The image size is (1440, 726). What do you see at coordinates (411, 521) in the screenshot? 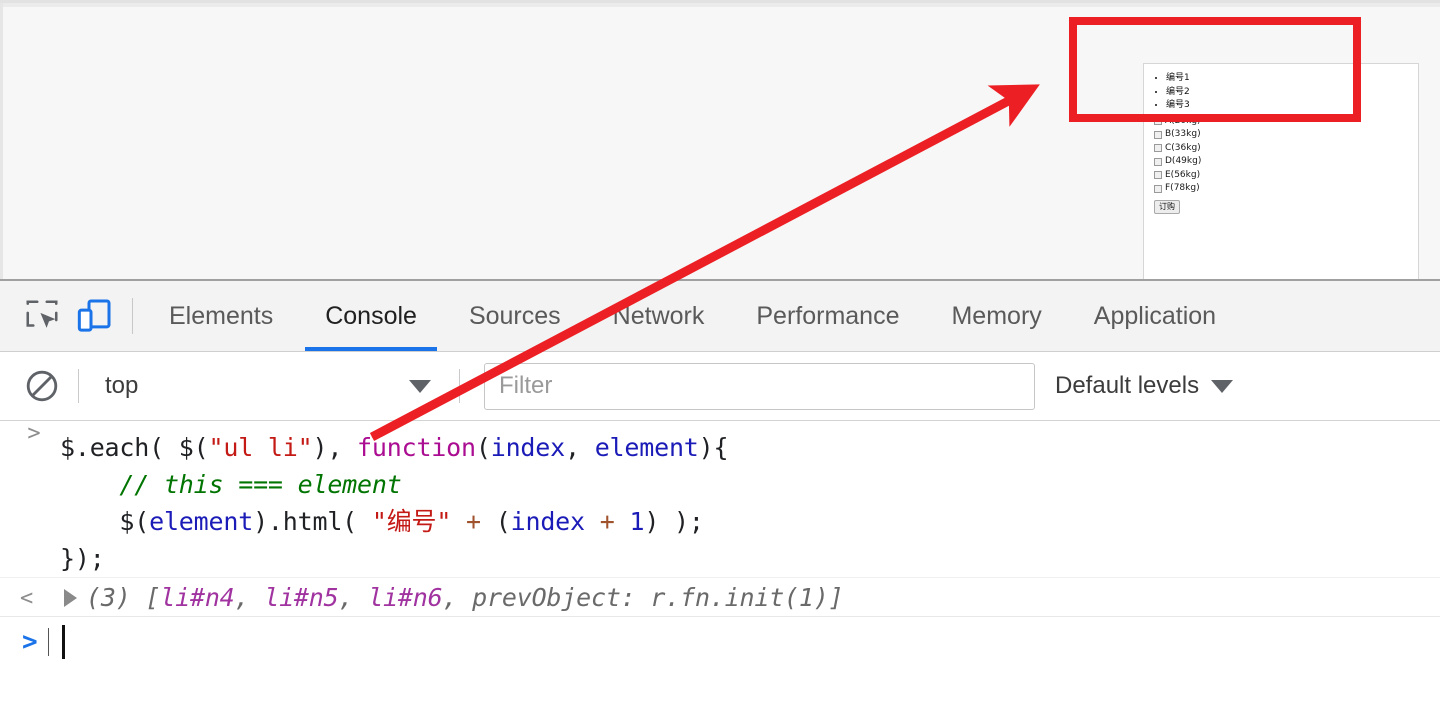
I see `code-string: "编号"` at bounding box center [411, 521].